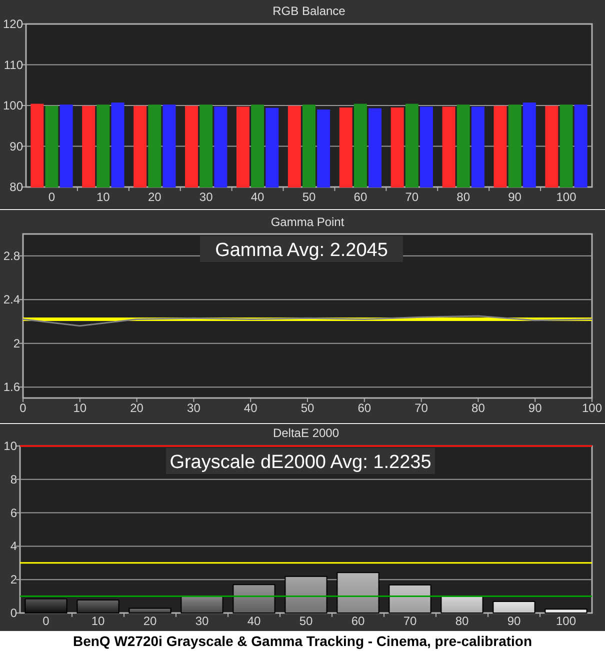  Describe the element at coordinates (307, 222) in the screenshot. I see `chart-title: Gamma Point` at that location.